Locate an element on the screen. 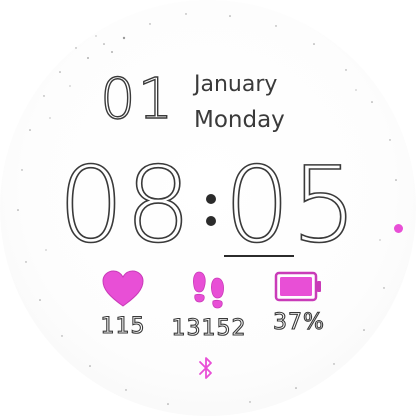  steps-value: 13152 is located at coordinates (209, 328).